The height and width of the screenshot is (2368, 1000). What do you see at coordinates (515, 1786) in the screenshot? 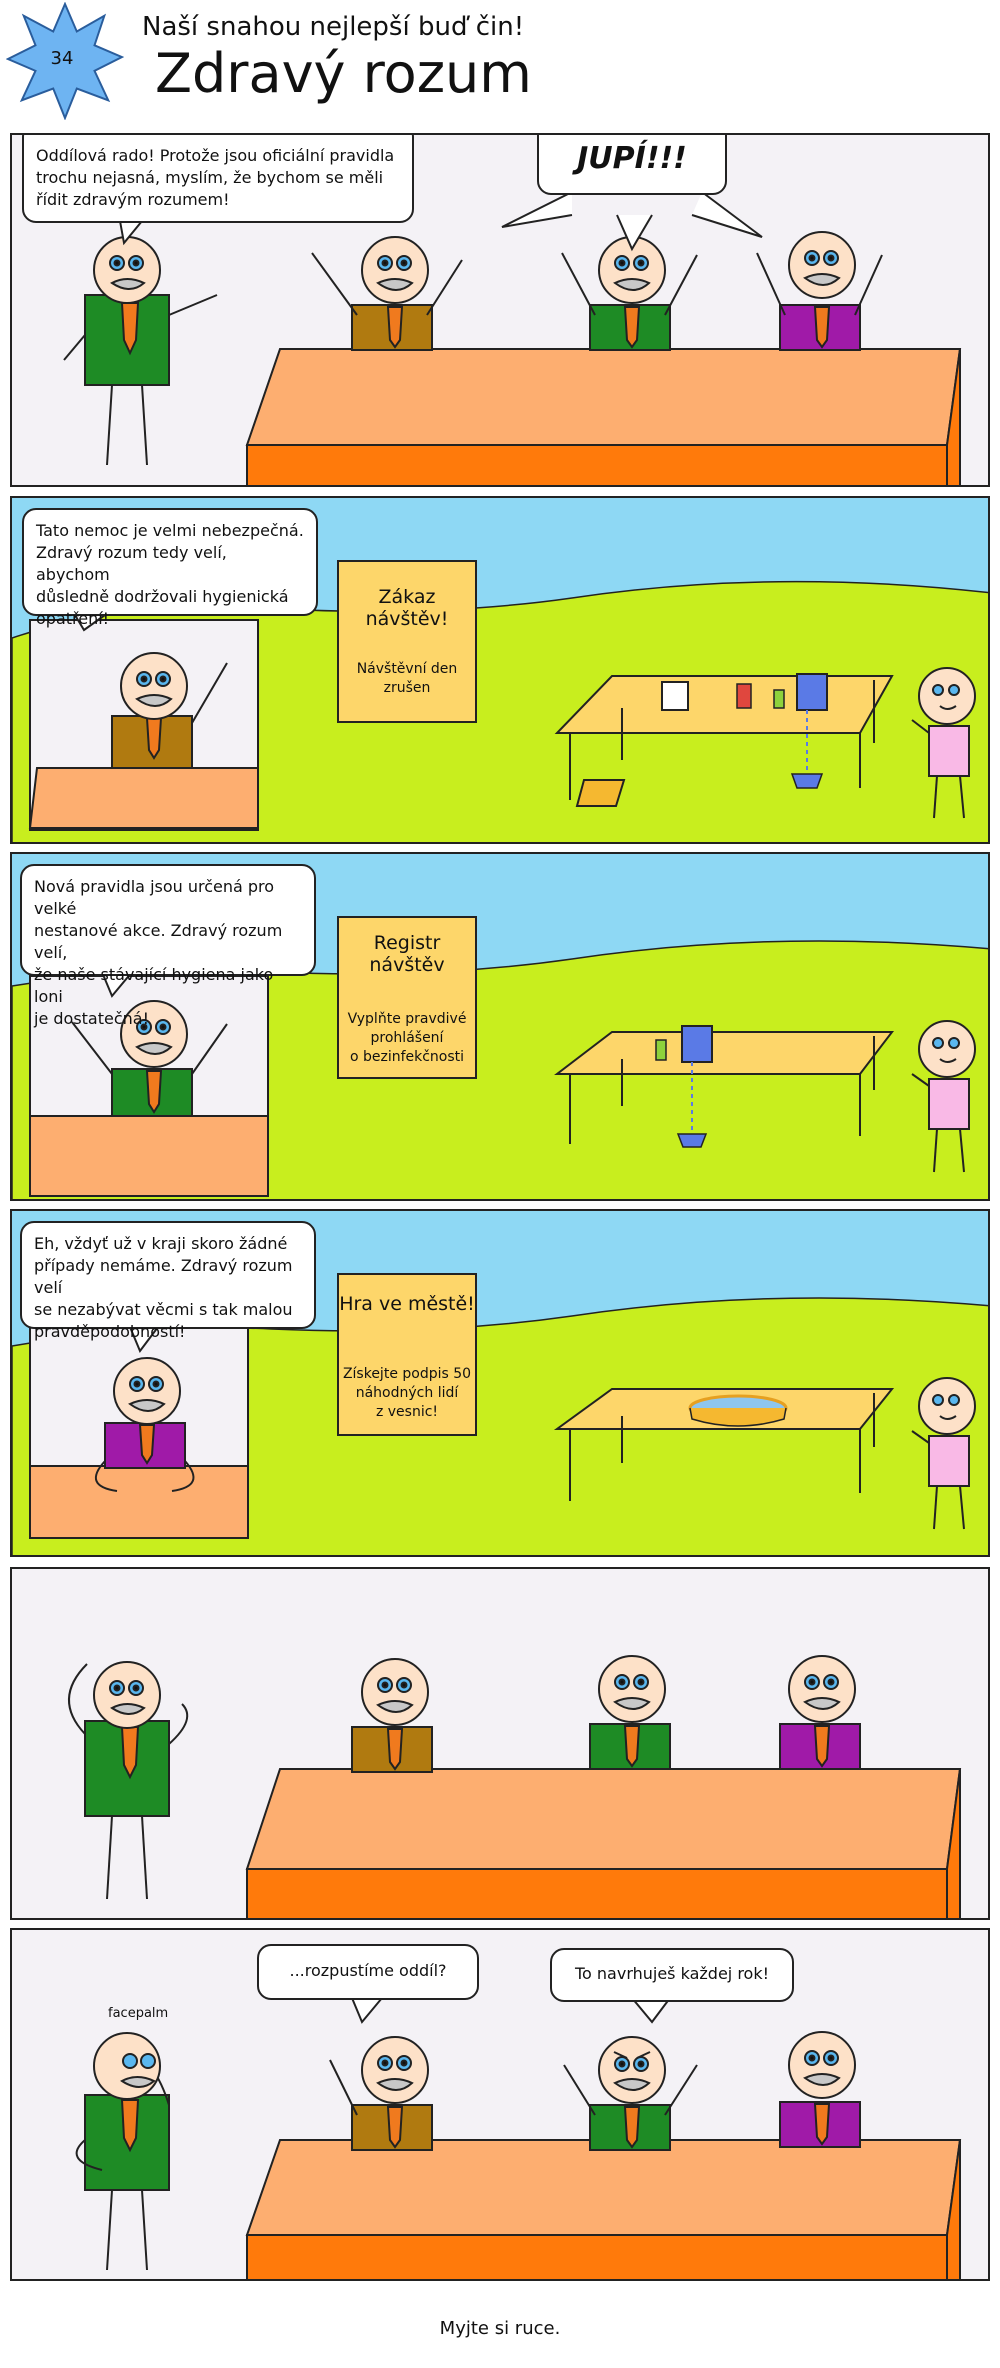
I see `panel-5-scene` at bounding box center [515, 1786].